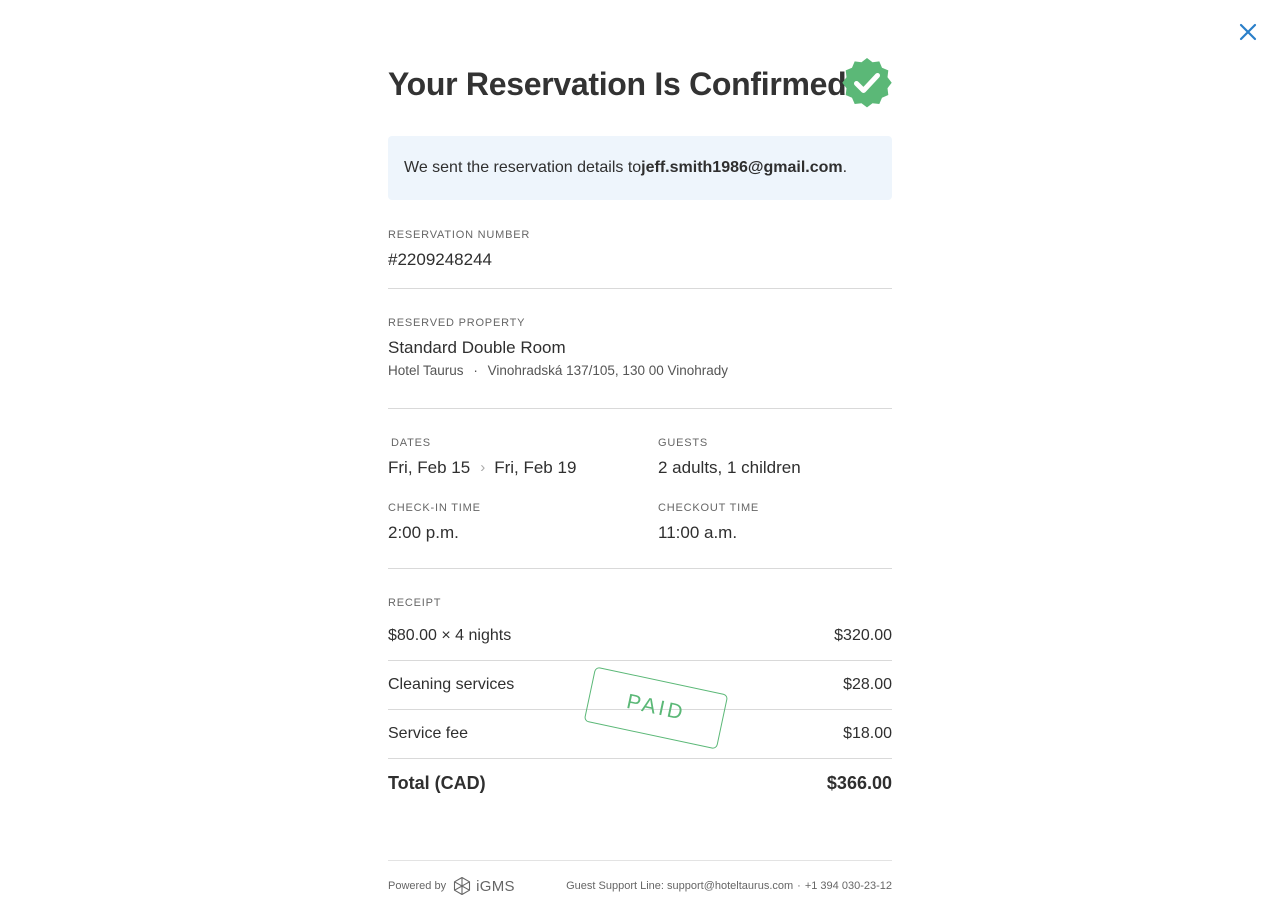 This screenshot has height=911, width=1280. I want to click on reservation-number: #2209248244, so click(440, 259).